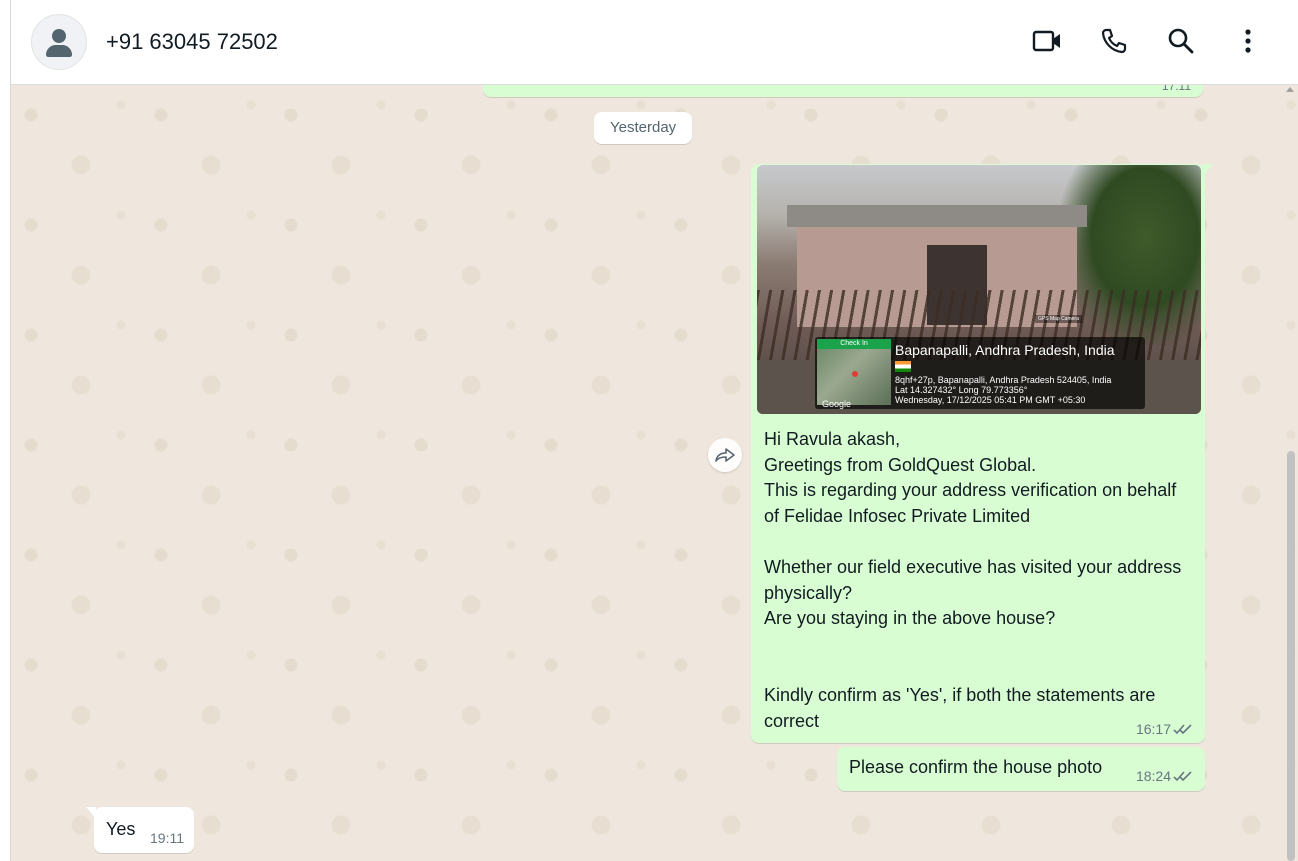 Image resolution: width=1298 pixels, height=861 pixels. I want to click on map-brand: Google, so click(837, 404).